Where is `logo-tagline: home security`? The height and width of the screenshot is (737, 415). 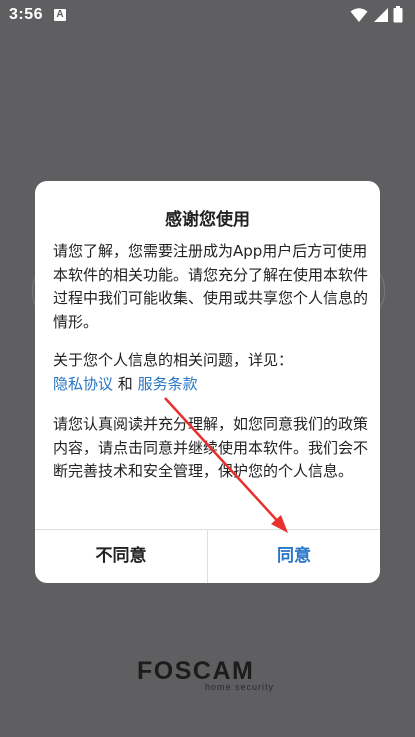
logo-tagline: home security is located at coordinates (240, 687).